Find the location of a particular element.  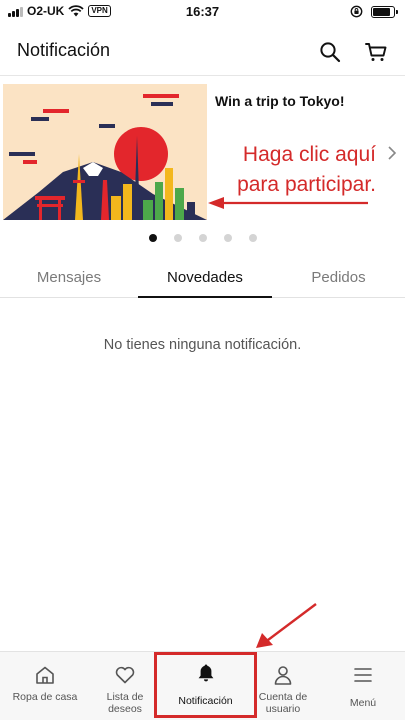

search-icon is located at coordinates (330, 52).